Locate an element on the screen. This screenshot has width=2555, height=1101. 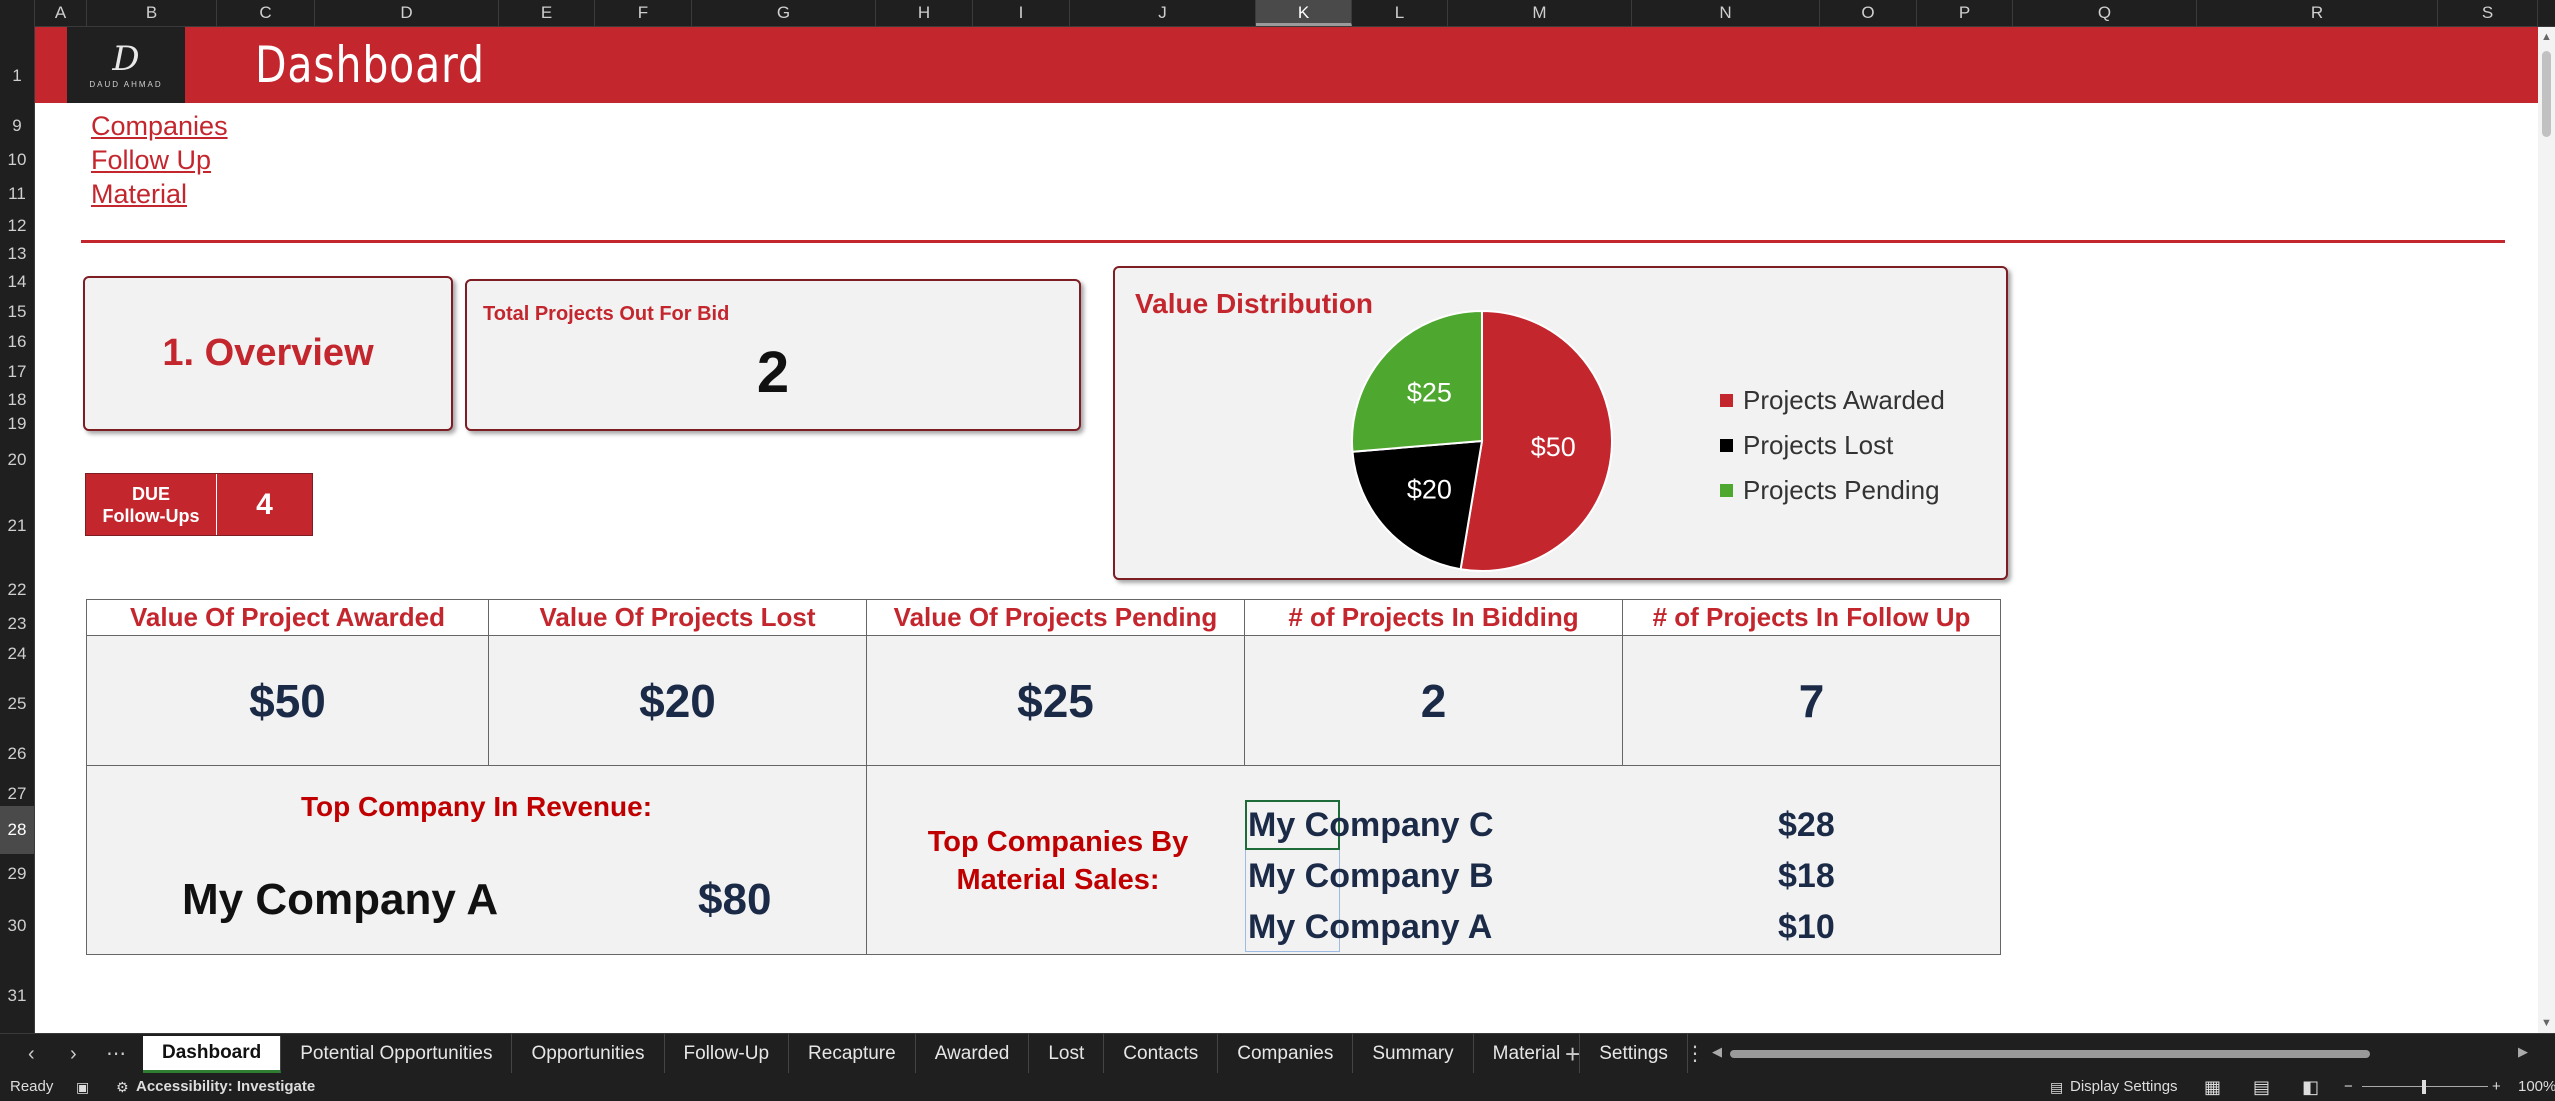
more-sheets-icon: ⋯ is located at coordinates (116, 1054).